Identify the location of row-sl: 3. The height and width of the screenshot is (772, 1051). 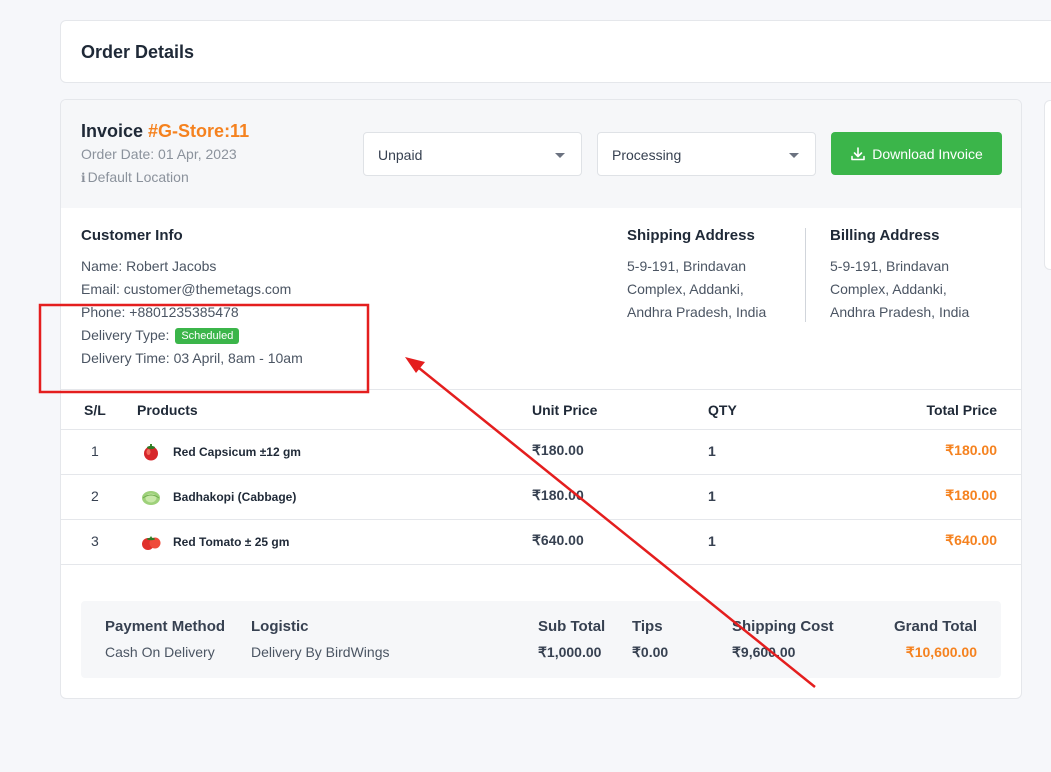
(95, 541).